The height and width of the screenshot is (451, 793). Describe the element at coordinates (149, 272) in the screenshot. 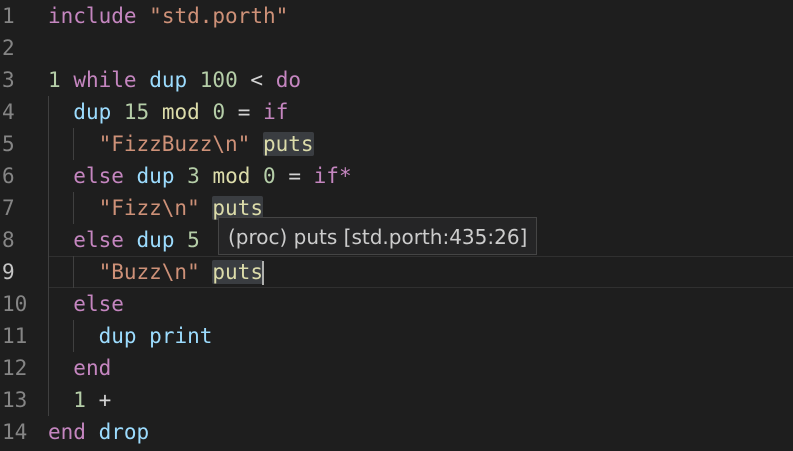

I see `code-token: "Buzz\n"` at that location.